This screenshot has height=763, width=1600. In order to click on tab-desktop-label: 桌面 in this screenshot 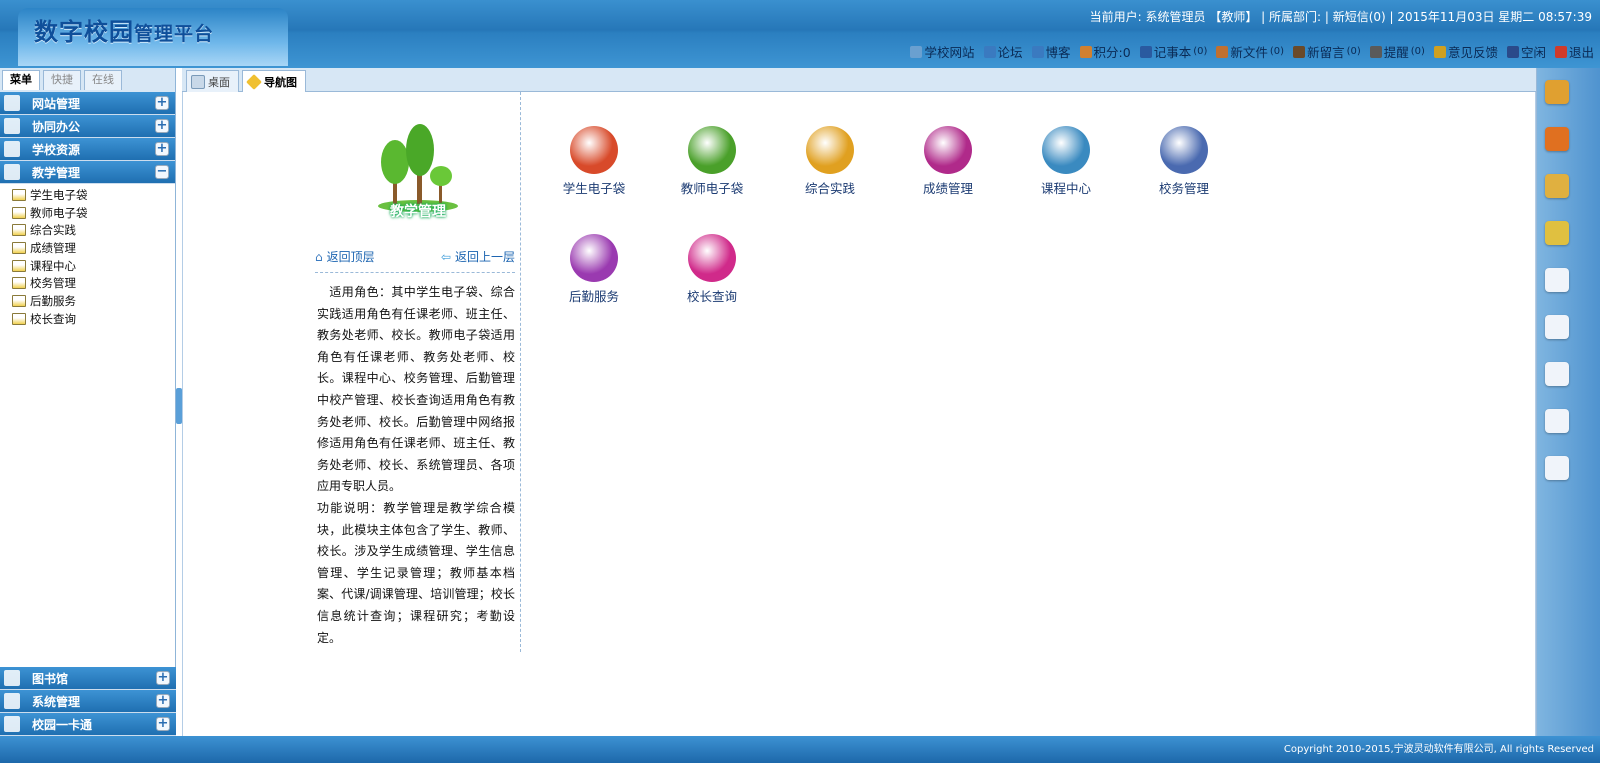, I will do `click(219, 82)`.